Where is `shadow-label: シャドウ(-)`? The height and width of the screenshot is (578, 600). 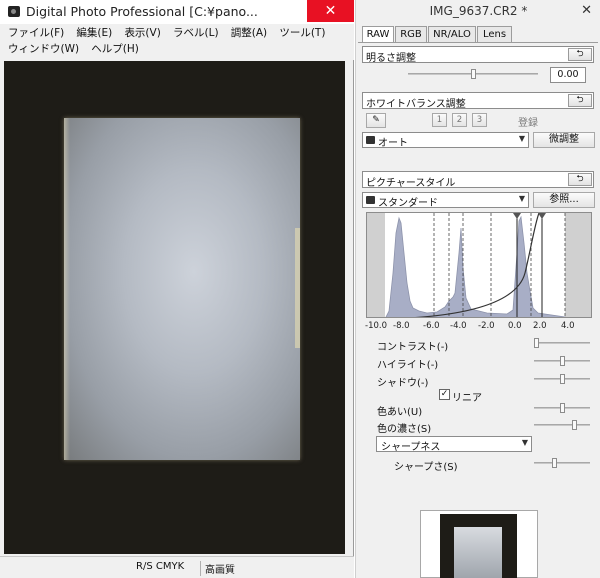
shadow-label: シャドウ(-) is located at coordinates (403, 383).